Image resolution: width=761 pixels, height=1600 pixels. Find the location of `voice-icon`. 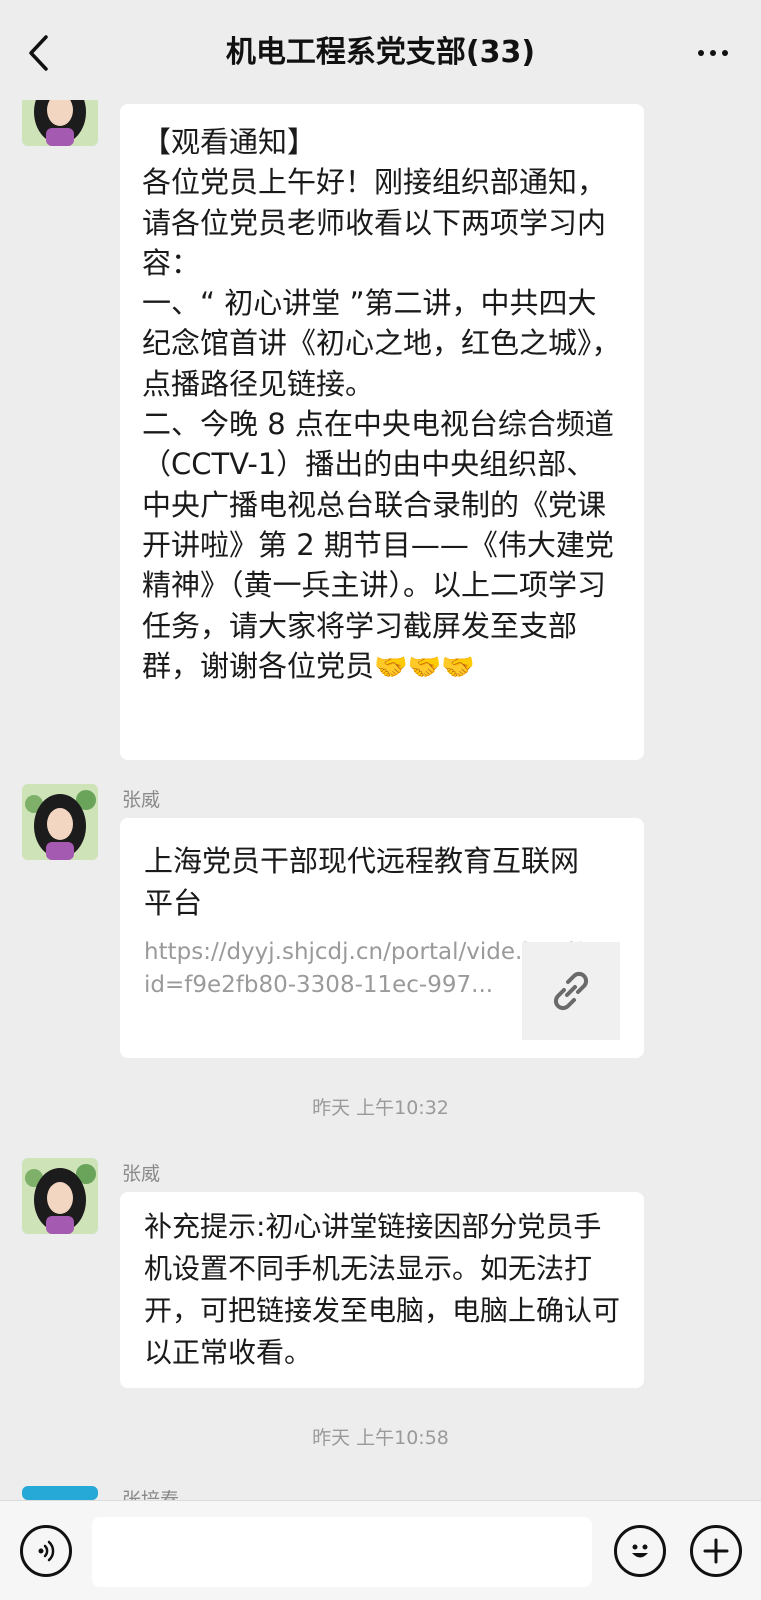

voice-icon is located at coordinates (46, 1551).